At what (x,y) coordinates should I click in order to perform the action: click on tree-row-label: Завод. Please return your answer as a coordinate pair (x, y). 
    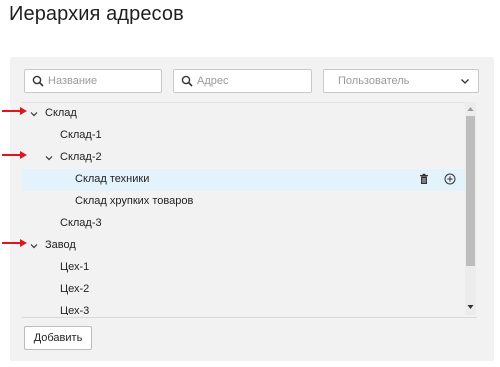
    Looking at the image, I should click on (60, 245).